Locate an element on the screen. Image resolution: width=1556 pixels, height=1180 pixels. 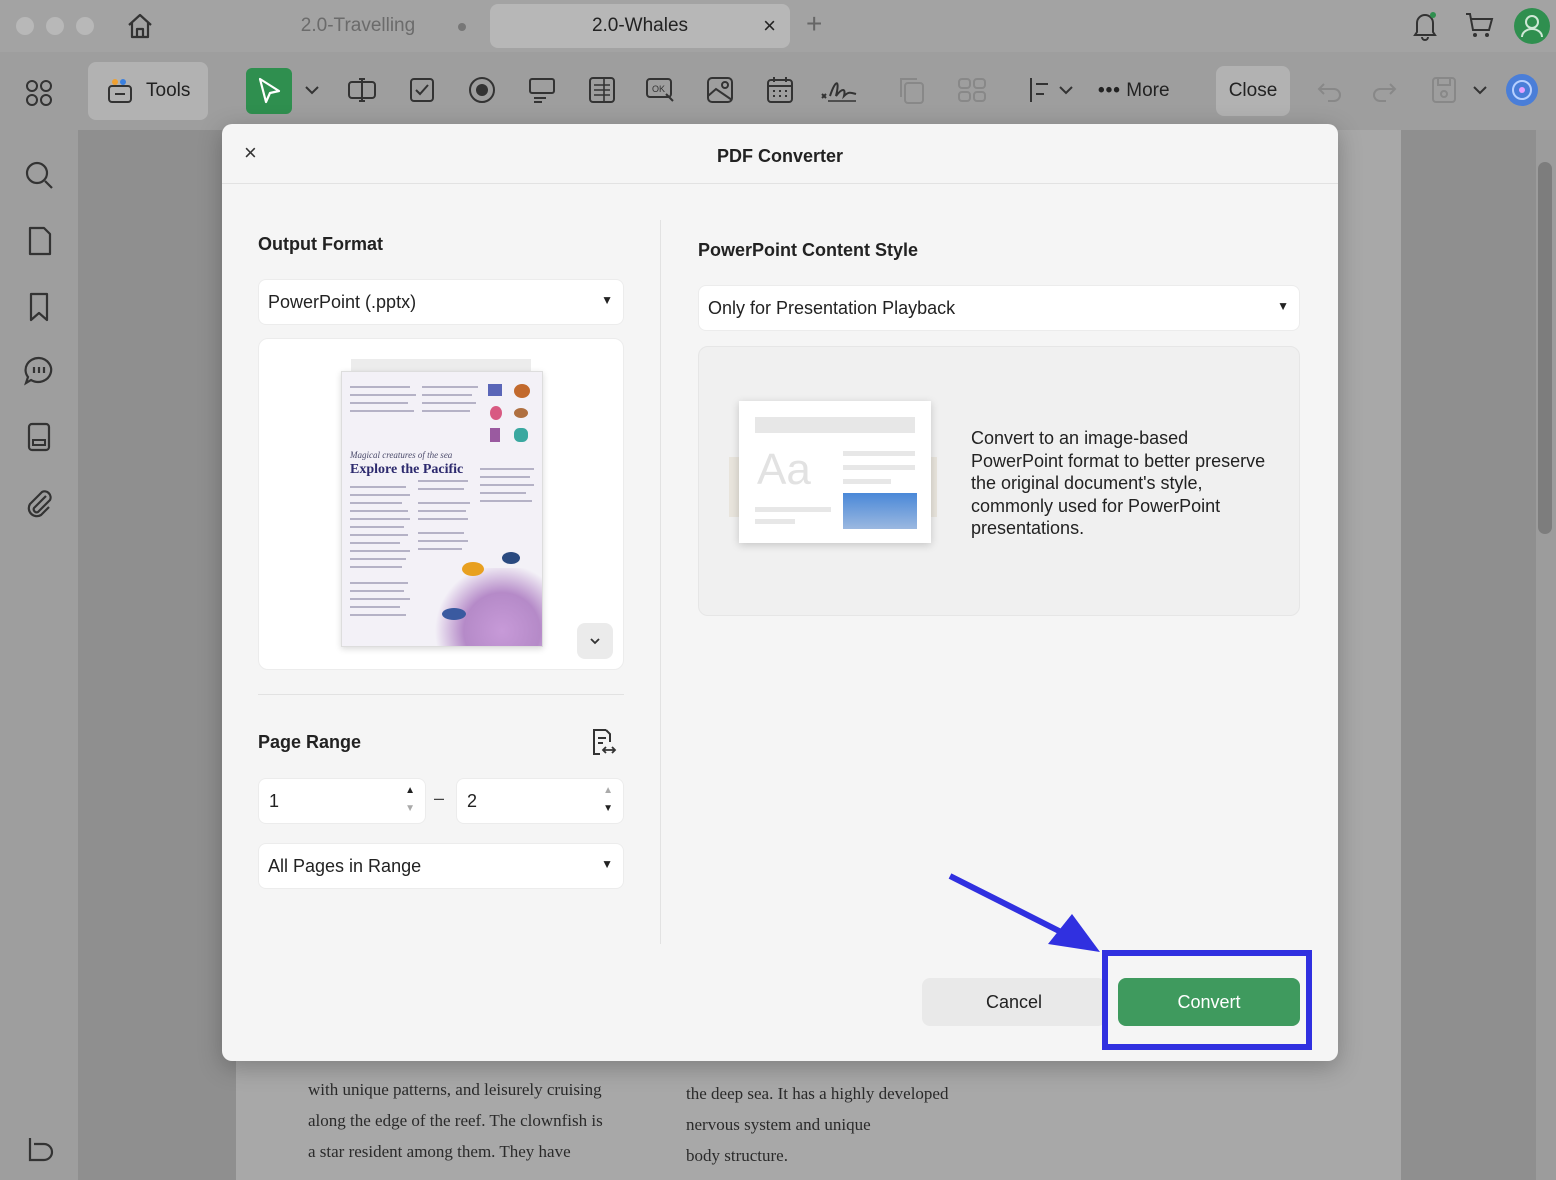
checkbox-icon is located at coordinates (422, 90).